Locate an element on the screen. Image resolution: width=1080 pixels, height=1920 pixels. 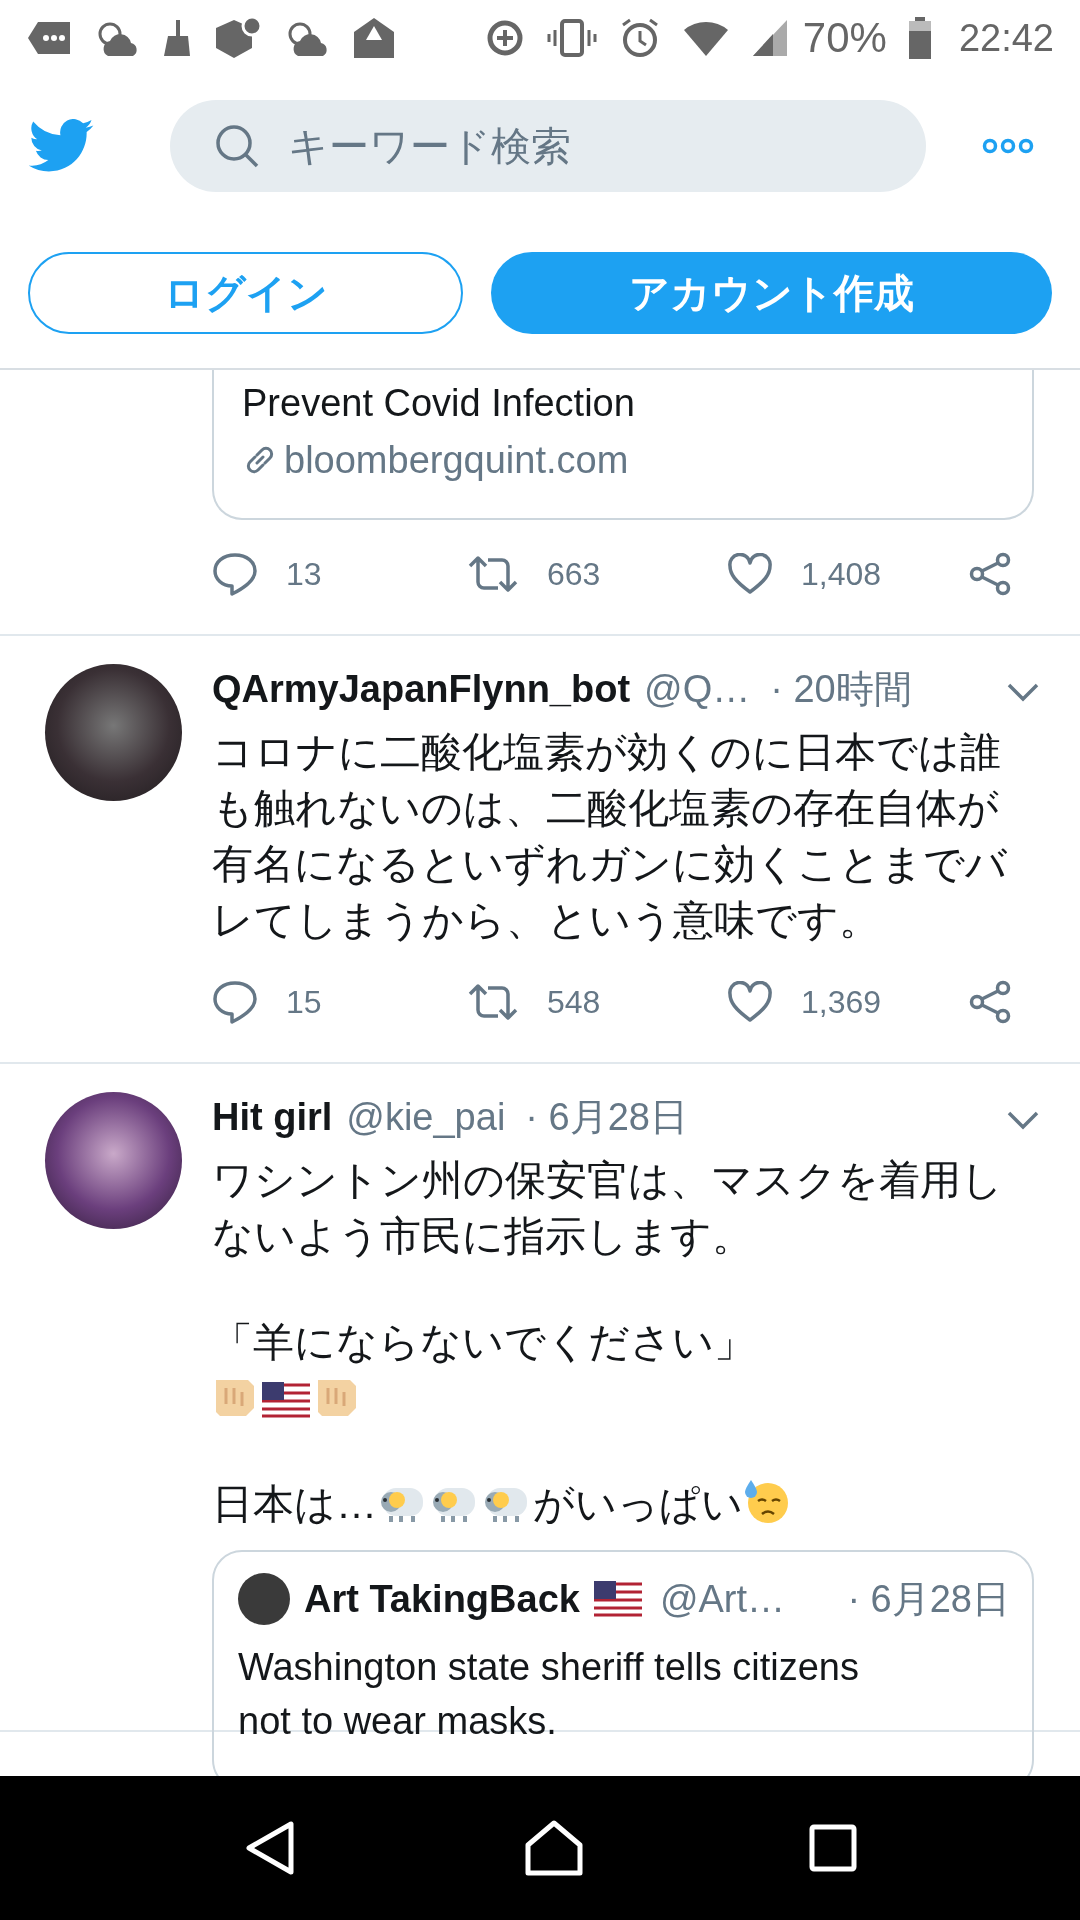
card-domain: bloombergquint.com is located at coordinates (456, 460).